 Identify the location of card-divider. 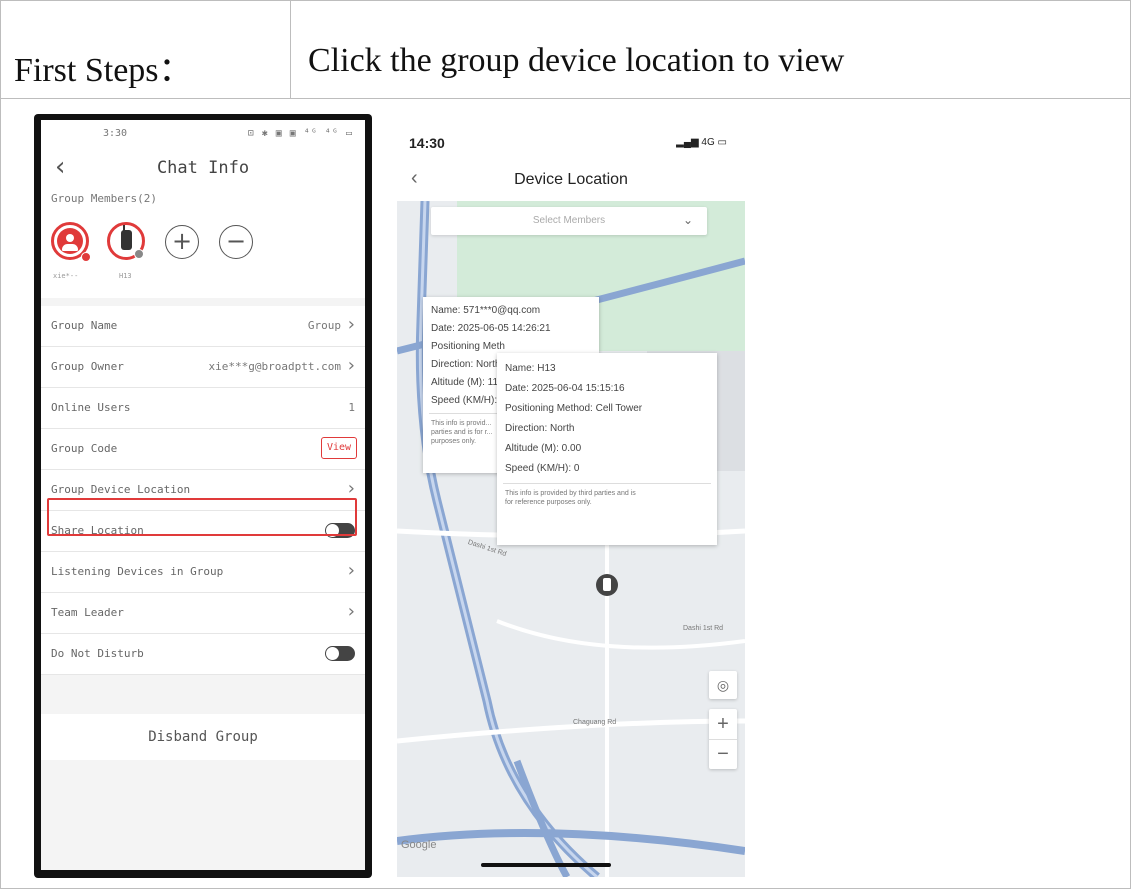
(607, 483).